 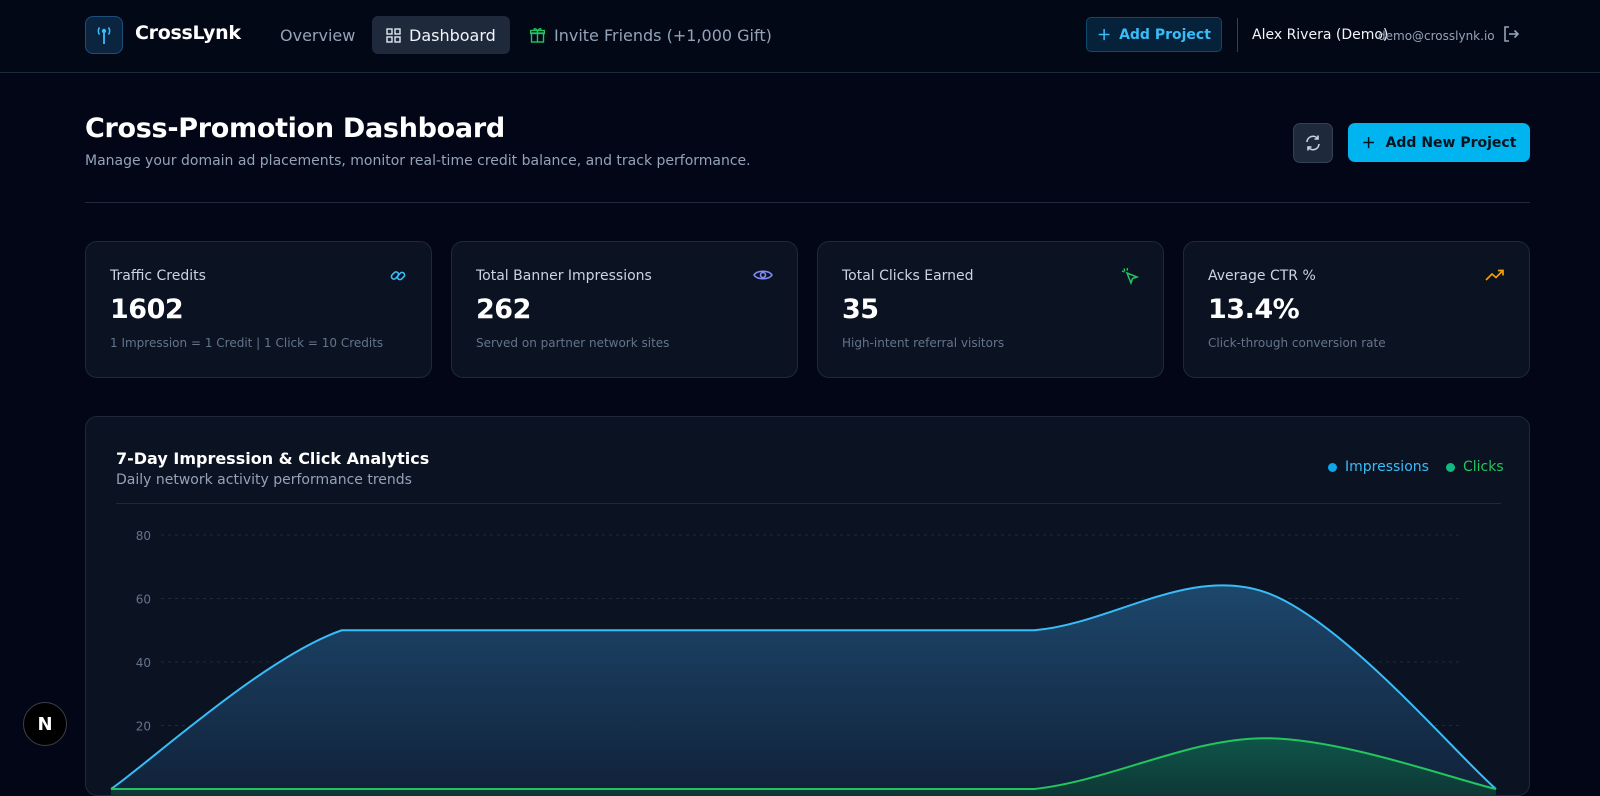 I want to click on stat-footnote: Click-through conversion rate, so click(x=1297, y=343).